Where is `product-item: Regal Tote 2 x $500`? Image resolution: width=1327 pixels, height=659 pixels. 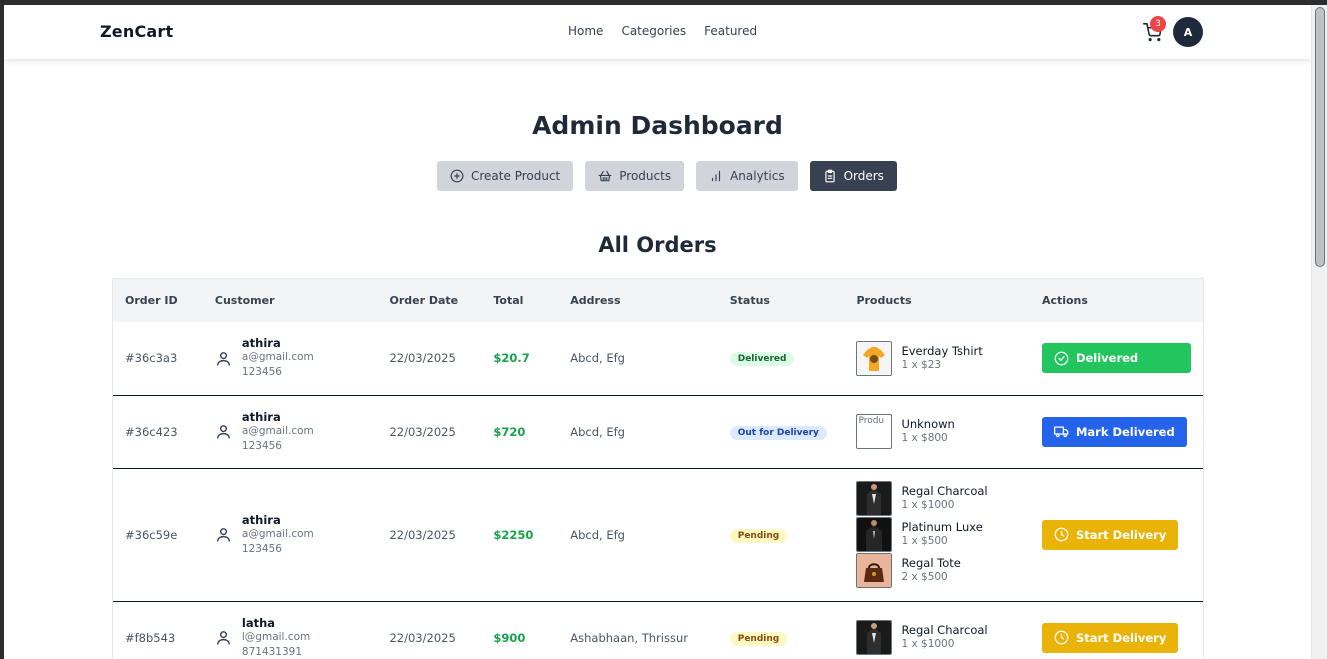 product-item: Regal Tote 2 x $500 is located at coordinates (937, 570).